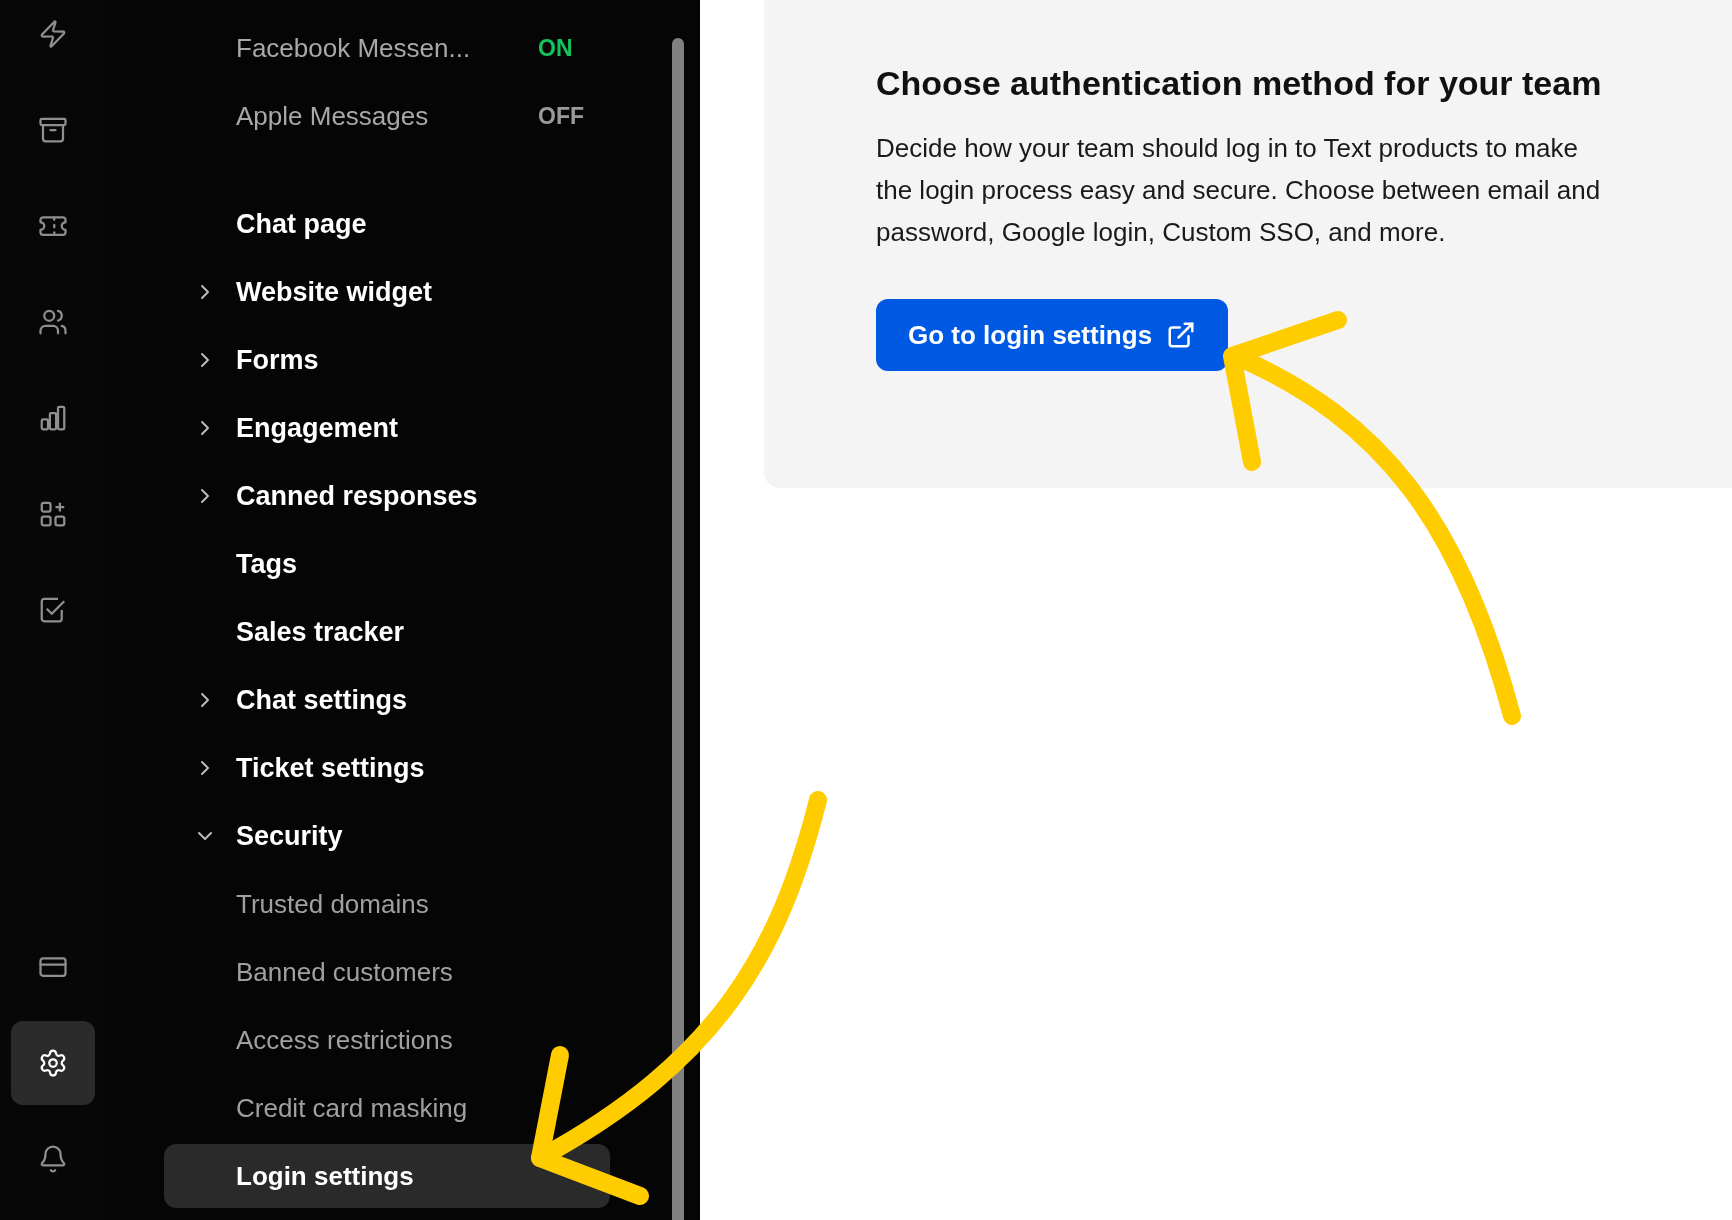  I want to click on nav-item: Security, so click(289, 836).